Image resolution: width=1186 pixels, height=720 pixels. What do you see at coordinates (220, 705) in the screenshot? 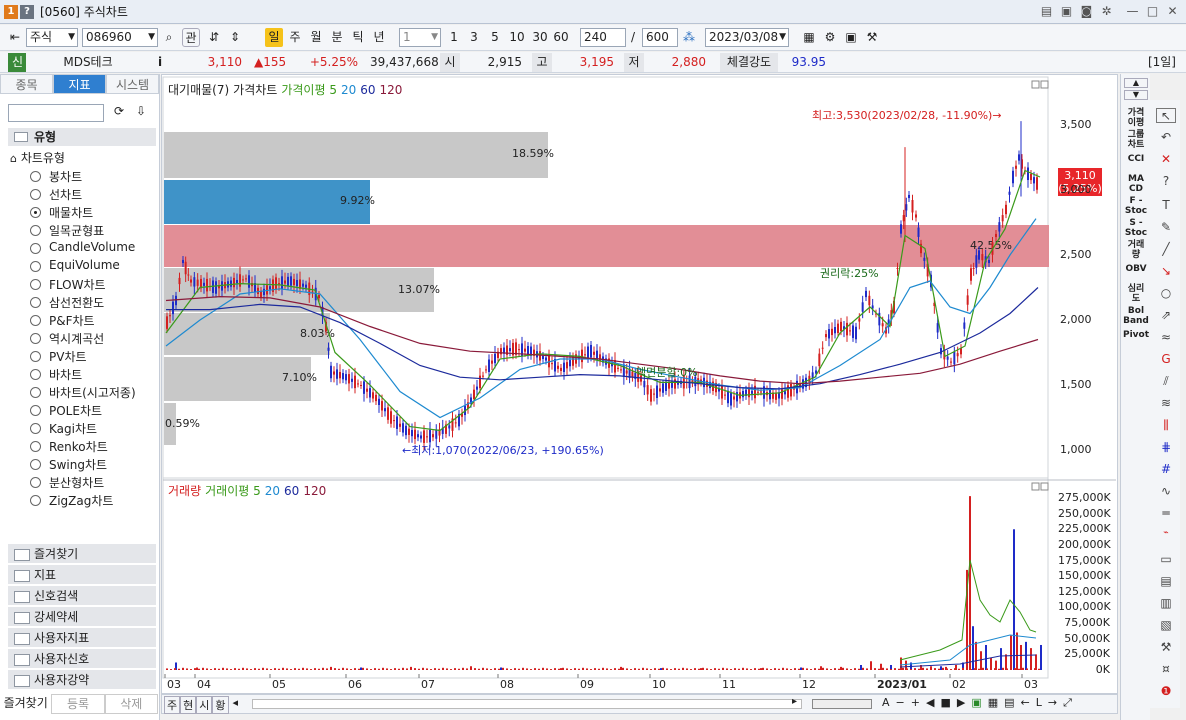
I see `bottom-tab-hwang: 황` at bounding box center [220, 705].